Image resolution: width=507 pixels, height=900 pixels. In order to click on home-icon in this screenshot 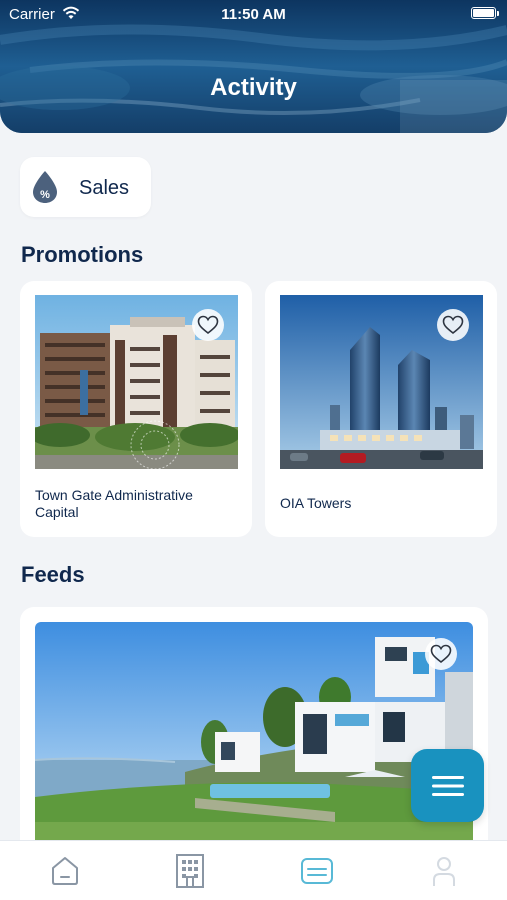, I will do `click(65, 871)`.